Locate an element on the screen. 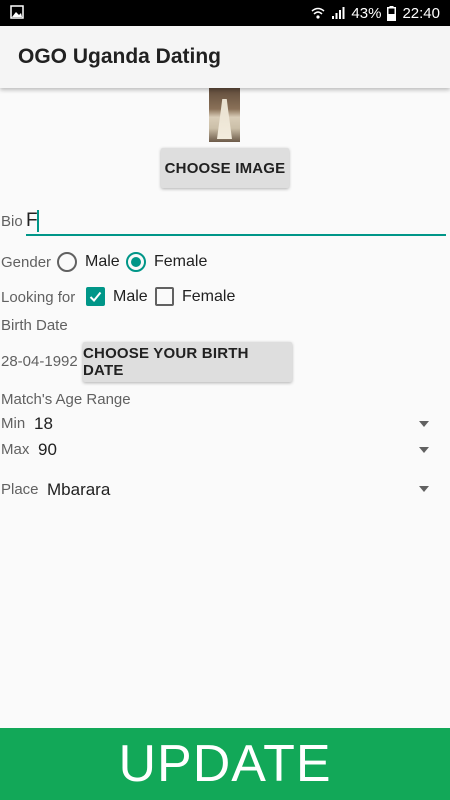  battery-percent: 43% is located at coordinates (366, 13).